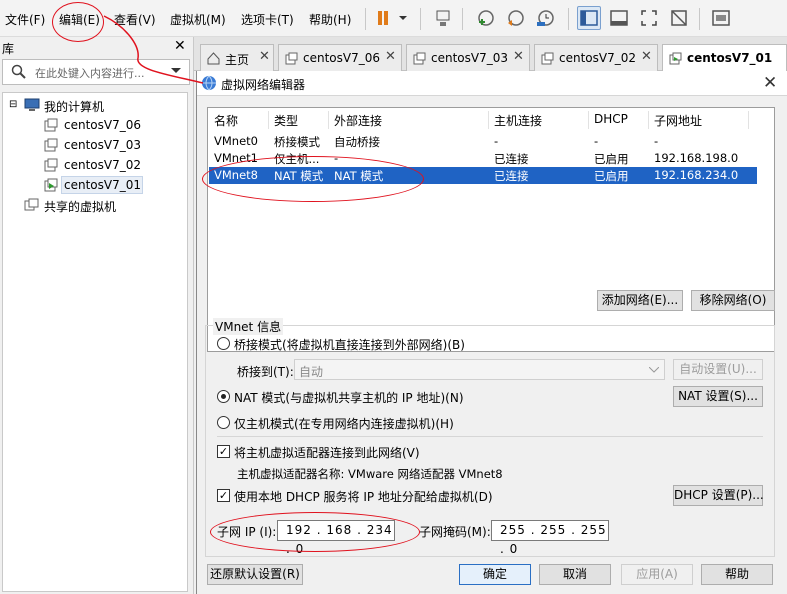 The width and height of the screenshot is (787, 594). I want to click on annotation-circle-vmnet8, so click(313, 179).